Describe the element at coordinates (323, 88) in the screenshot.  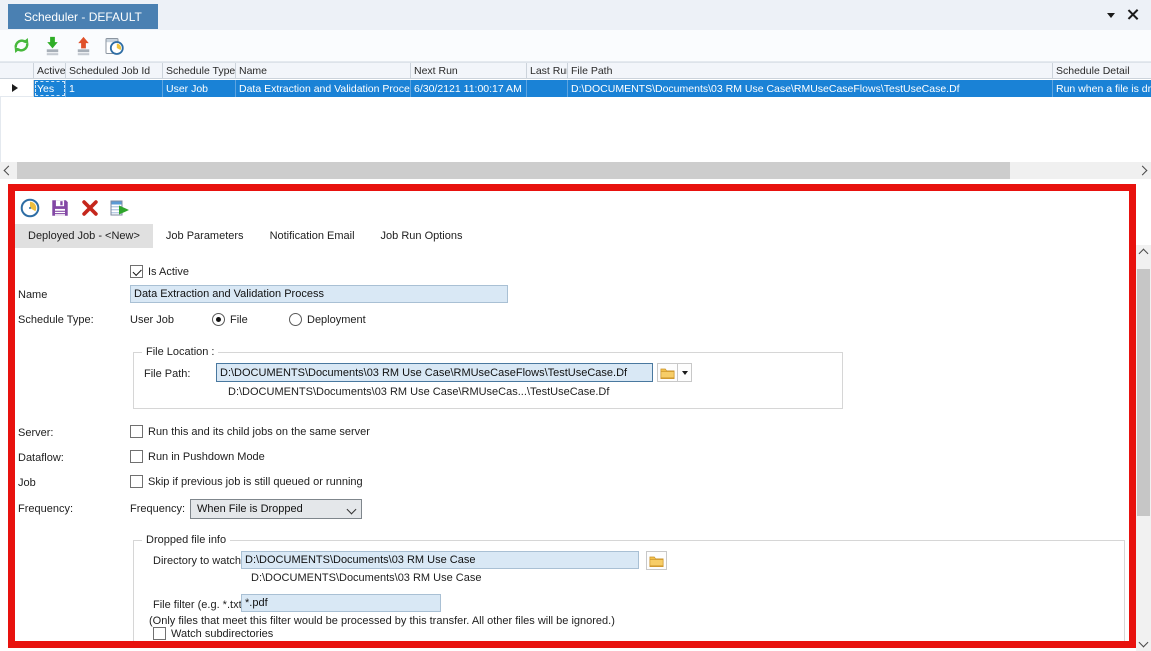
I see `cell-name: Data Extraction and Validation Process` at that location.